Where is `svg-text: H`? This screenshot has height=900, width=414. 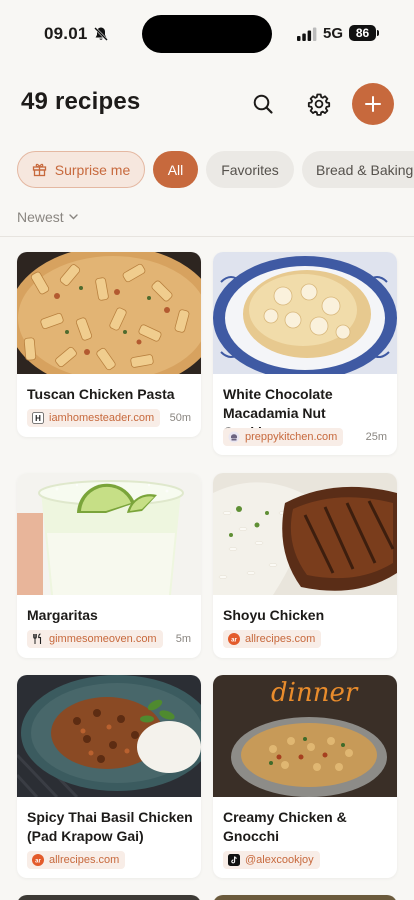
svg-text: H is located at coordinates (38, 418).